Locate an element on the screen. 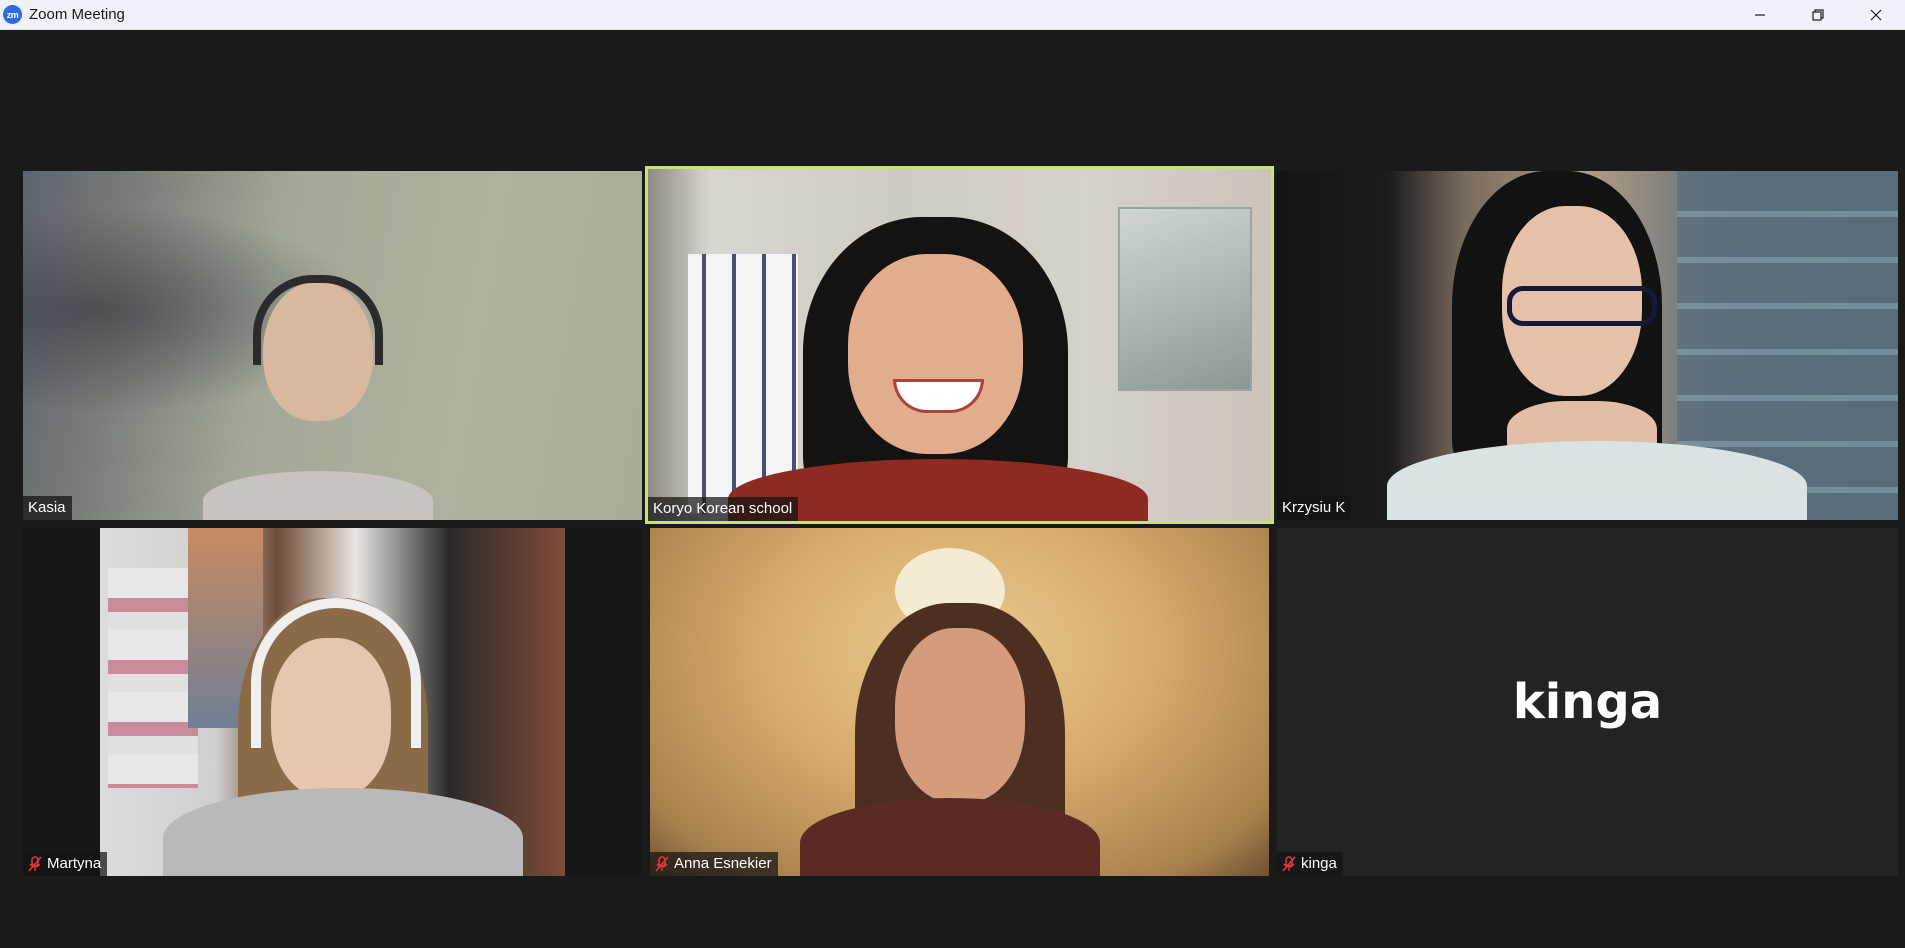 The image size is (1905, 948). window-title: Zoom Meeting is located at coordinates (77, 14).